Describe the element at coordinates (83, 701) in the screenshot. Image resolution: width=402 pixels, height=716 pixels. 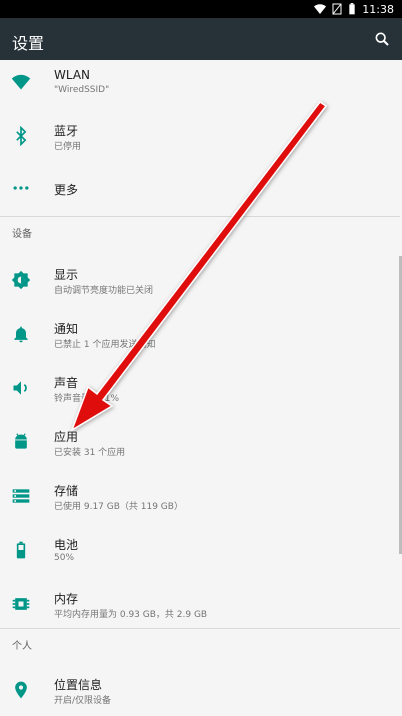
I see `settings-item-summary: 开启/仅限设备` at that location.